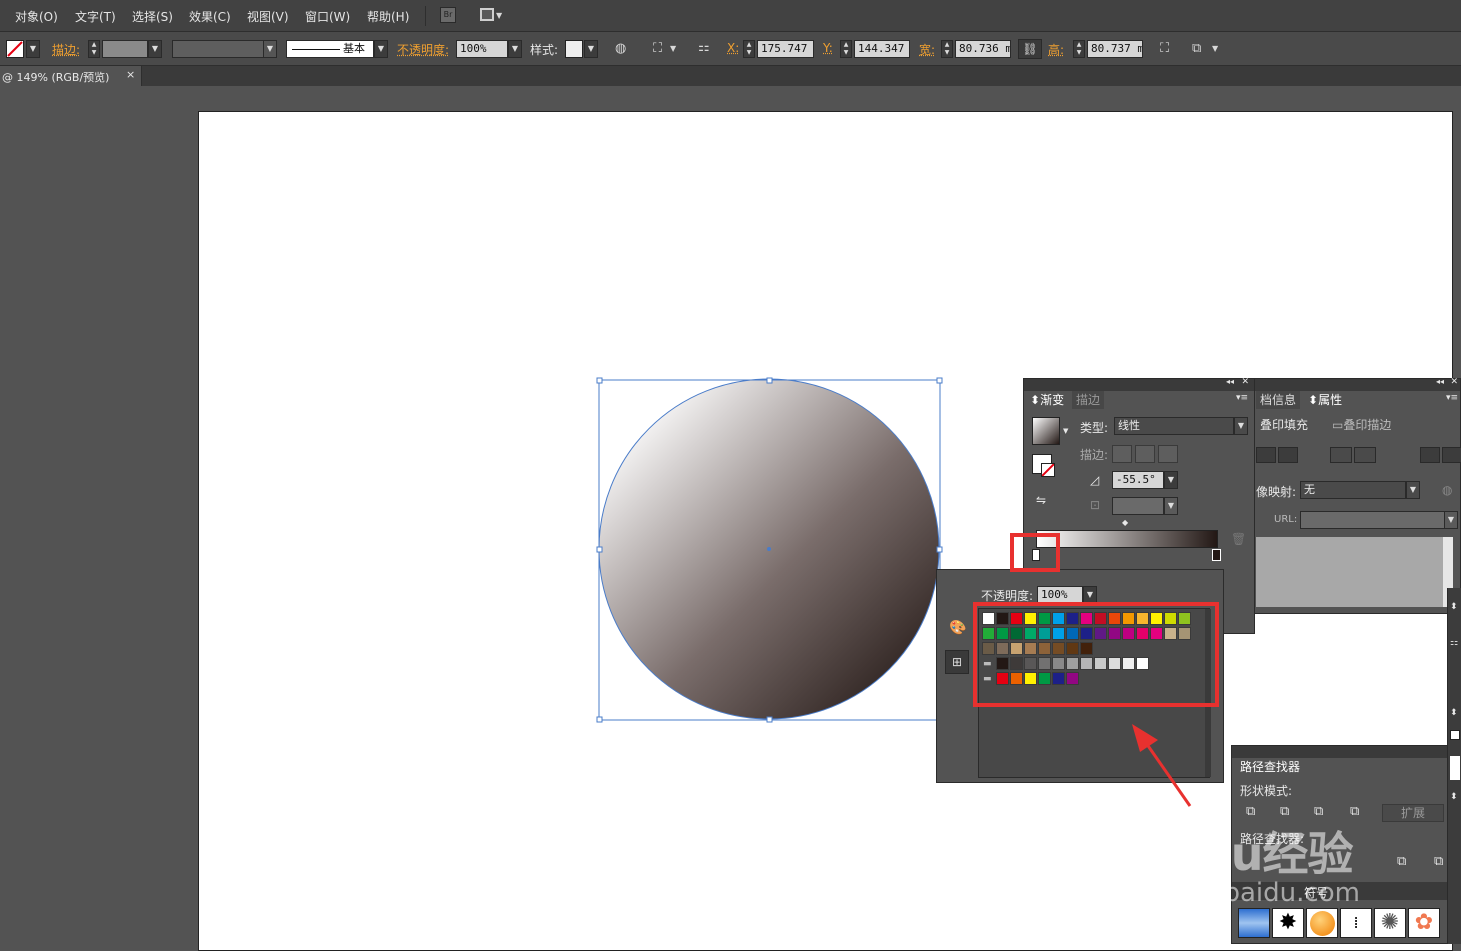 This screenshot has height=951, width=1461. I want to click on reference-point-icon: ⚏, so click(704, 48).